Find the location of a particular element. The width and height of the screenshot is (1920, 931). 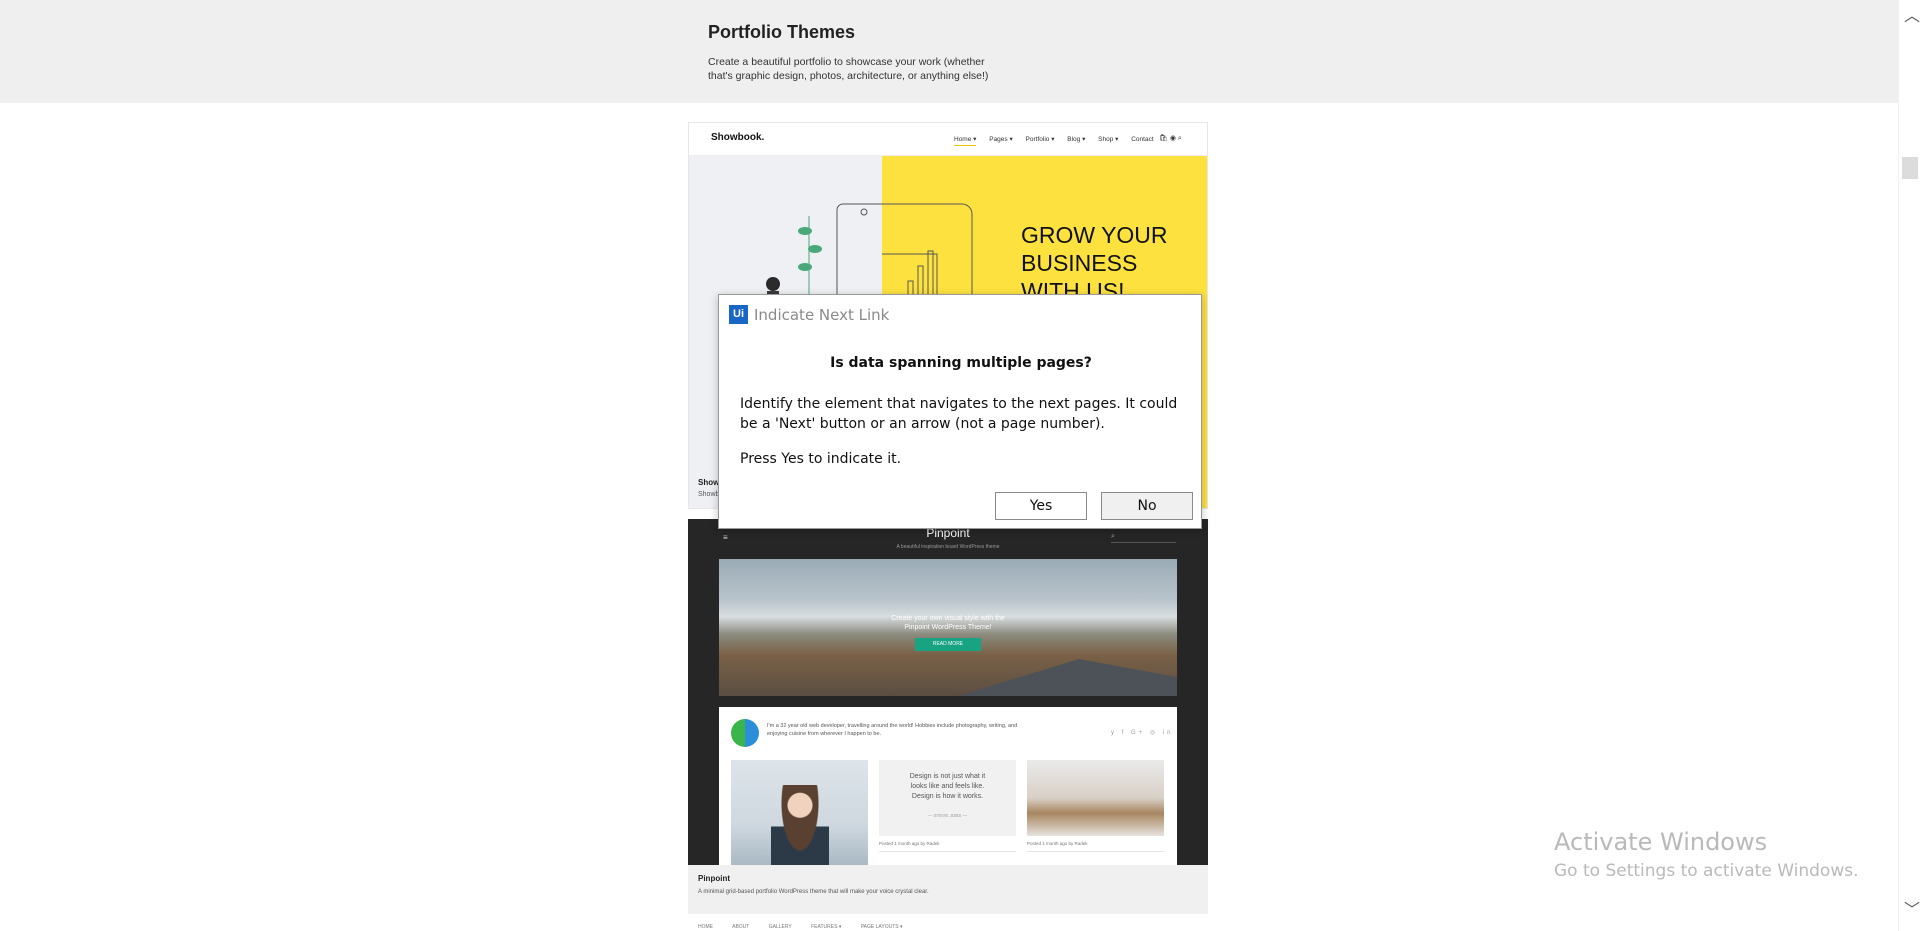

pinpoint-person-photo is located at coordinates (800, 825).